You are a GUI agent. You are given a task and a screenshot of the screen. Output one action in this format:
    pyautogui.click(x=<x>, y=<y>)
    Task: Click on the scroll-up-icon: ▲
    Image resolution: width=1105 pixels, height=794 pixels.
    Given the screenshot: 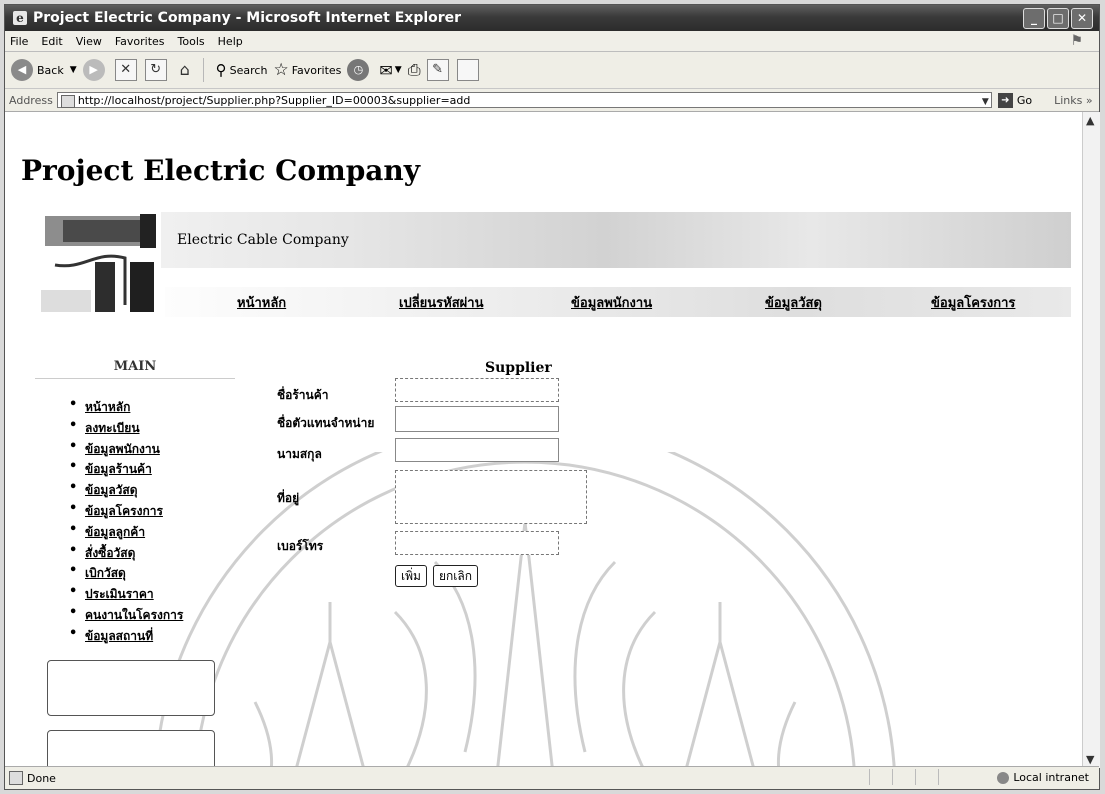 What is the action you would take?
    pyautogui.click(x=1090, y=120)
    